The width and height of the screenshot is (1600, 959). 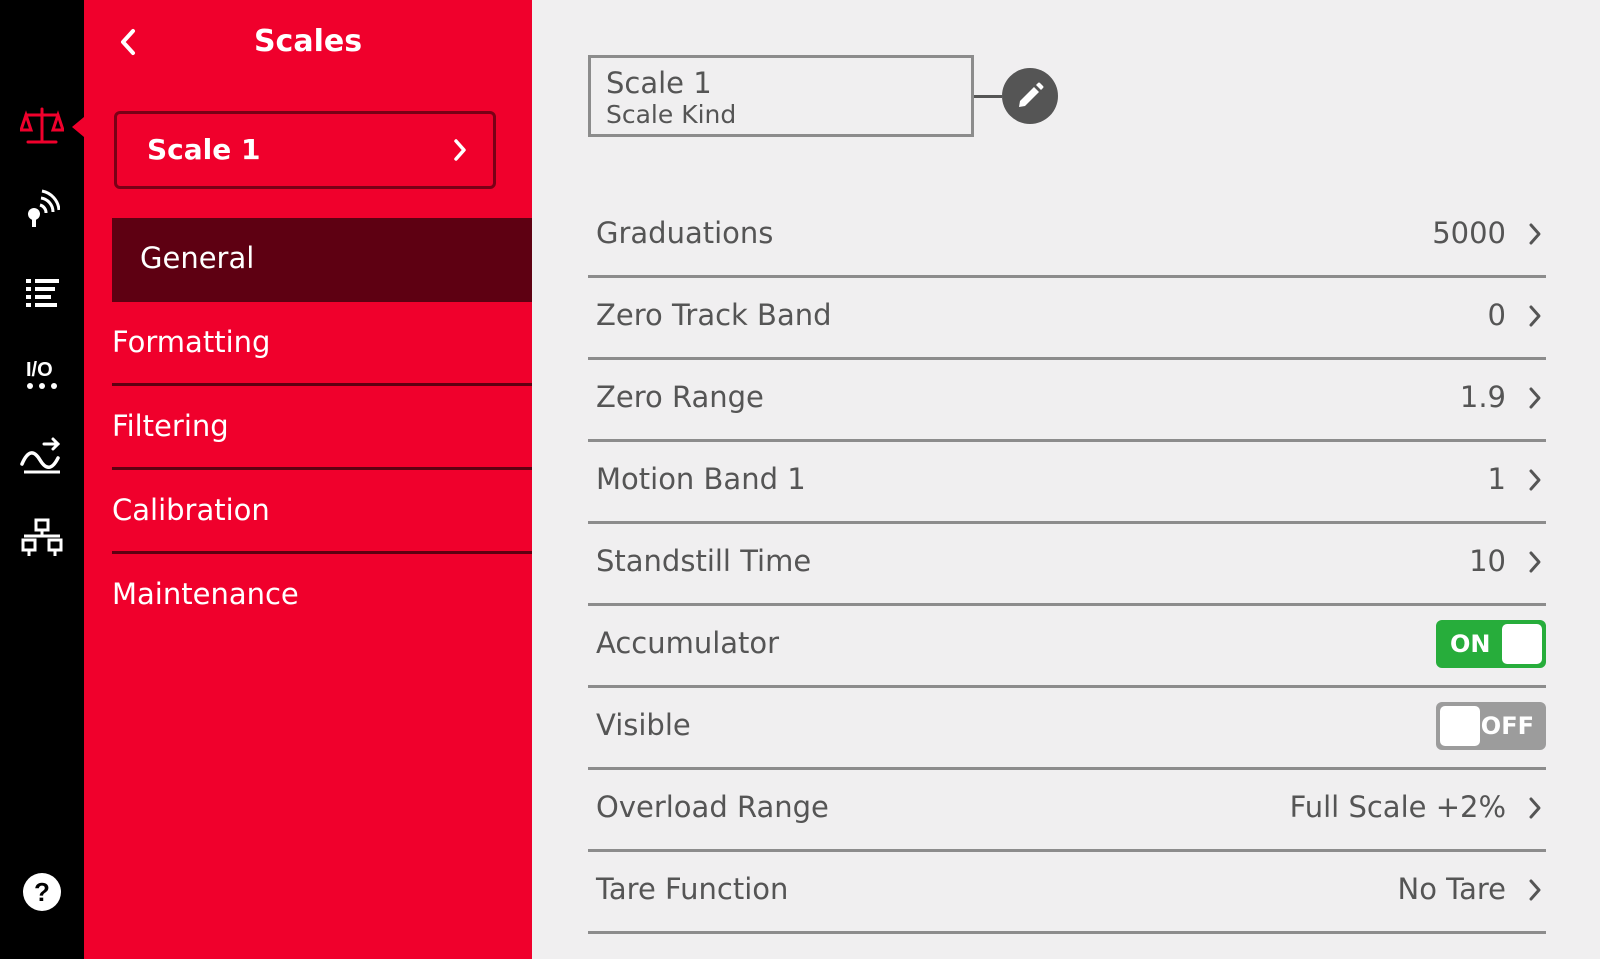 I want to click on rail-item-help: ?, so click(x=42, y=892).